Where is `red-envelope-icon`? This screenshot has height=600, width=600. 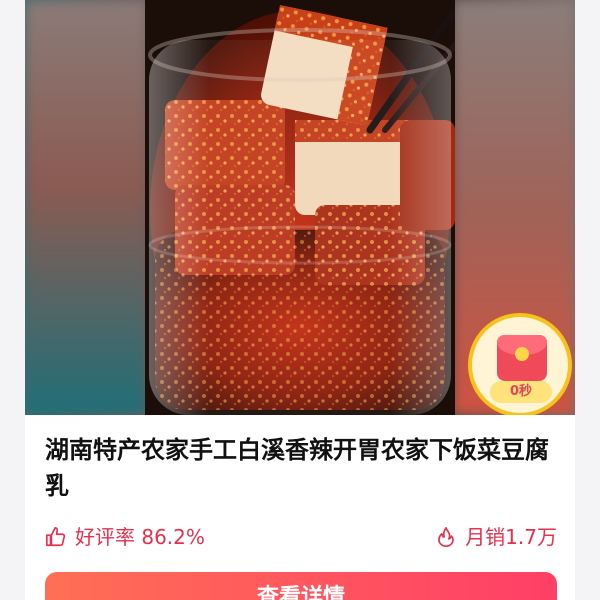
red-envelope-icon is located at coordinates (522, 358).